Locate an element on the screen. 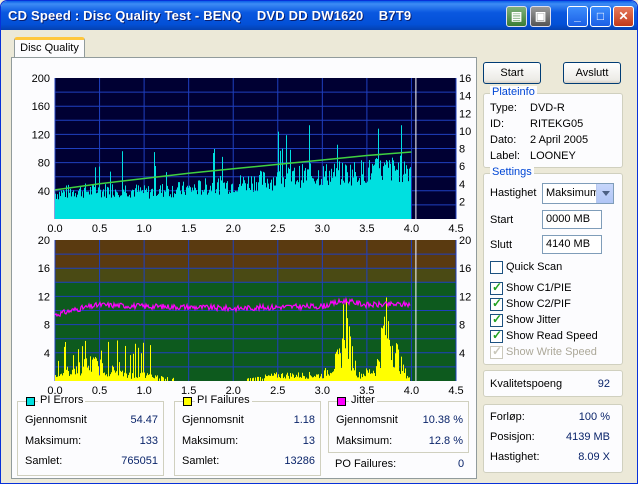 The image size is (638, 484). speed-select: Maksimum is located at coordinates (578, 193).